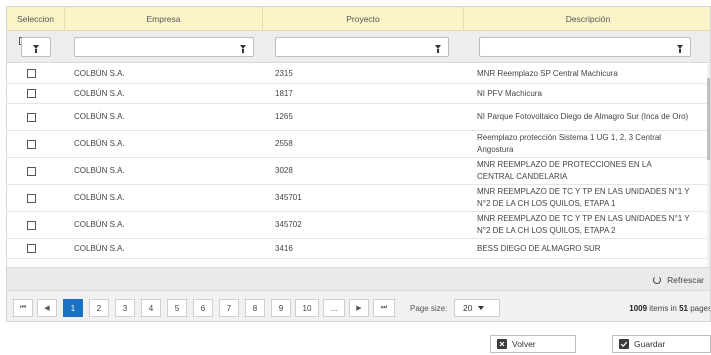  Describe the element at coordinates (468, 308) in the screenshot. I see `page-size-value: 20` at that location.